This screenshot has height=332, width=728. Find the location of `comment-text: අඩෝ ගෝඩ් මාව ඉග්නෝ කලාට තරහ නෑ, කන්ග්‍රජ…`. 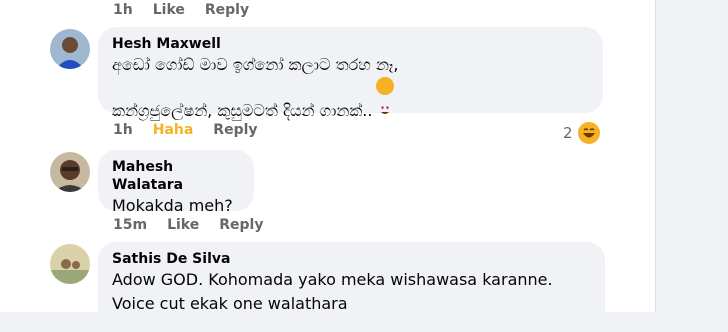

comment-text: අඩෝ ගෝඩ් මාව ඉග්නෝ කලාට තරහ නෑ, කන්ග්‍රජ… is located at coordinates (255, 87).